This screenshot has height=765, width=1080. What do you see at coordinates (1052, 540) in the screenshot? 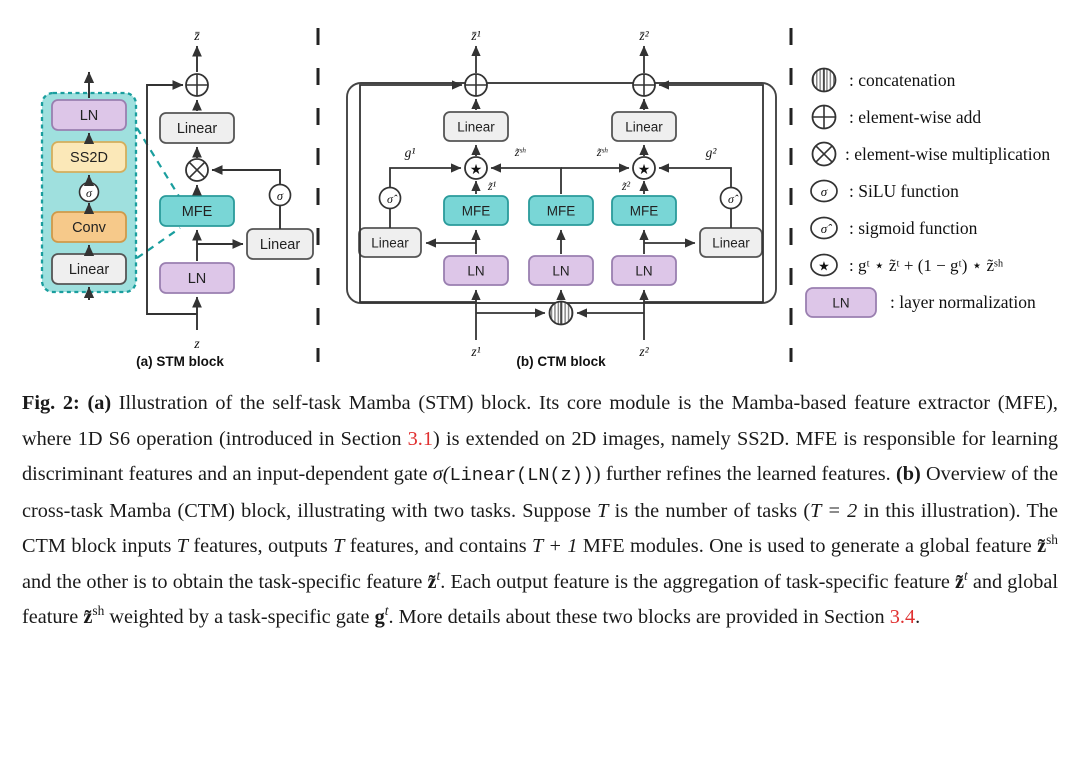
I see `caption-zsh-1-sup: sh` at bounding box center [1052, 540].